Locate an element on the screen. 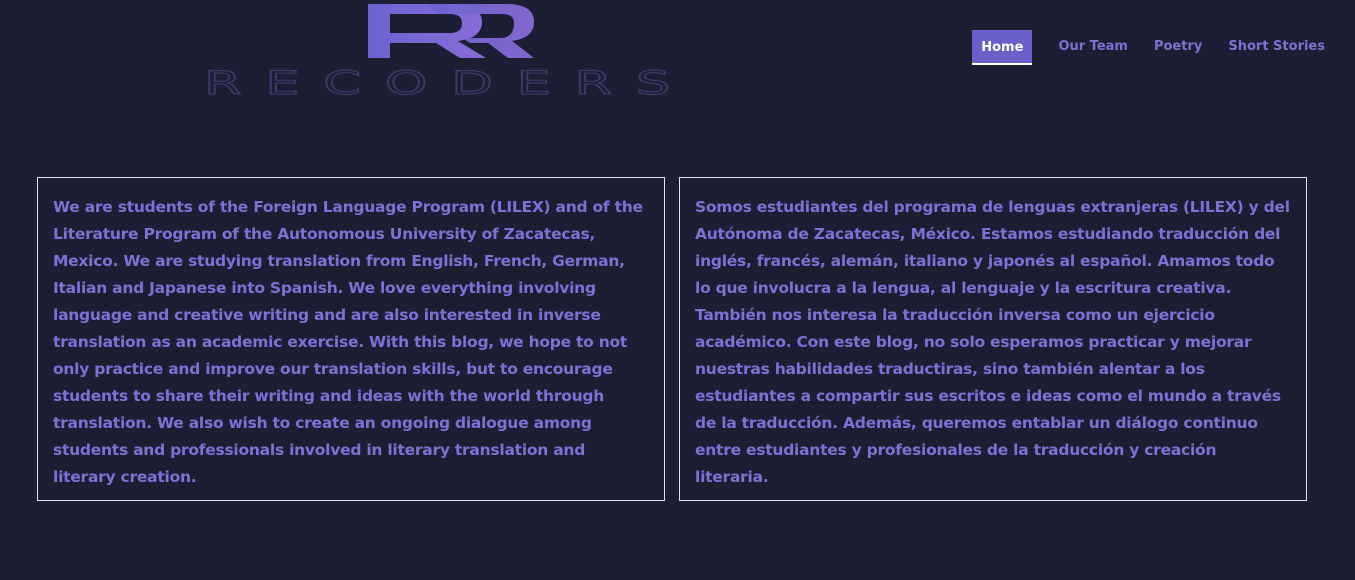 Image resolution: width=1355 pixels, height=580 pixels. logo-text: RECODERS is located at coordinates (449, 82).